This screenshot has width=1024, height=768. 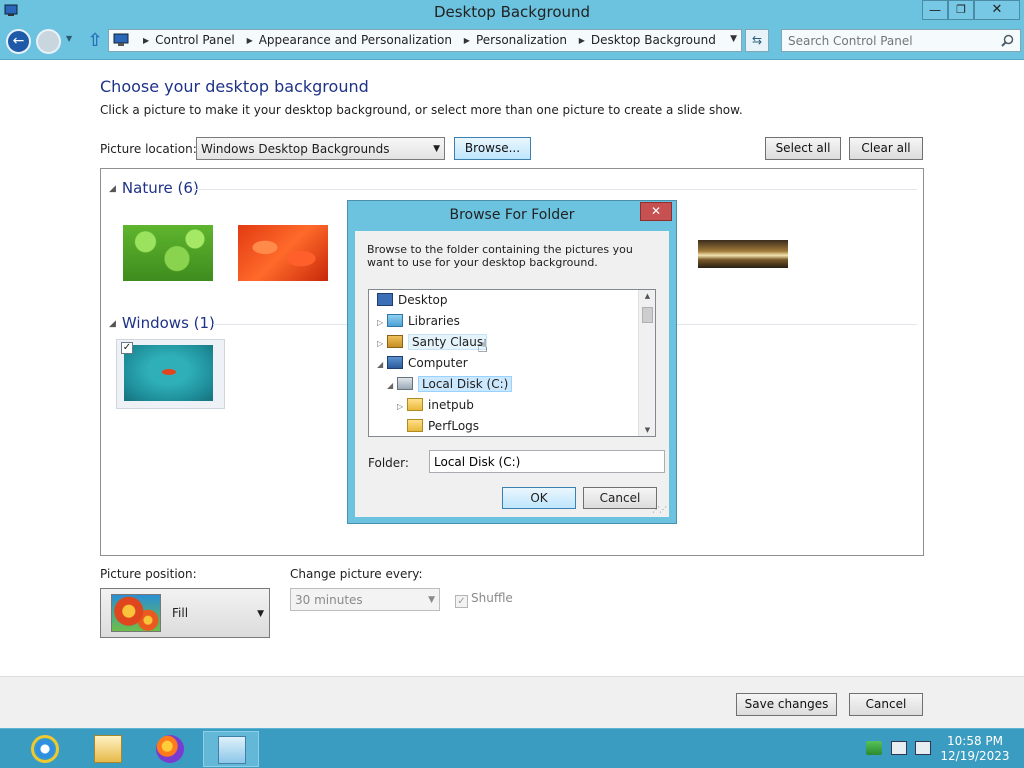 I want to click on firefox-icon, so click(x=170, y=749).